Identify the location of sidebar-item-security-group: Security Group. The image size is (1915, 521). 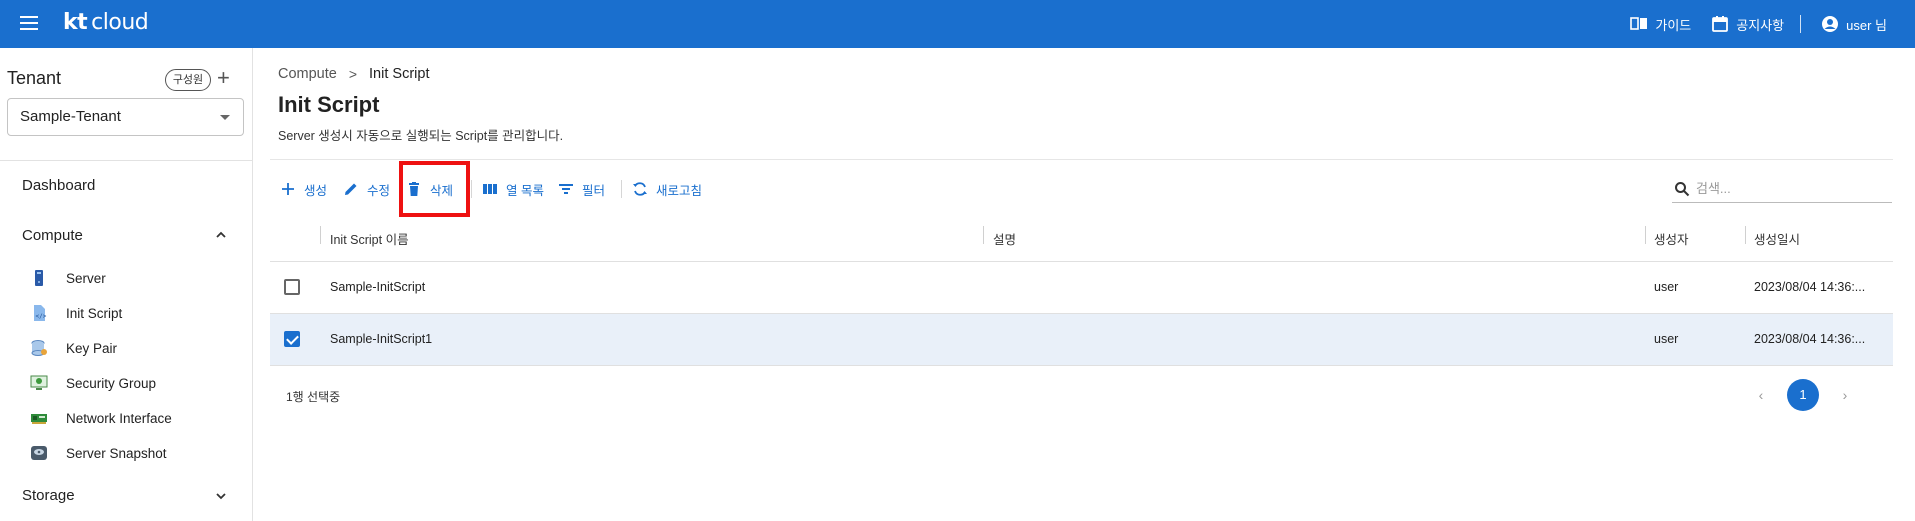
(93, 383).